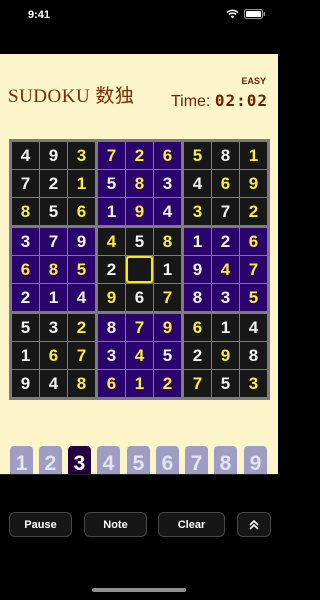 This screenshot has width=320, height=600. Describe the element at coordinates (190, 101) in the screenshot. I see `timer-label: Time:` at that location.